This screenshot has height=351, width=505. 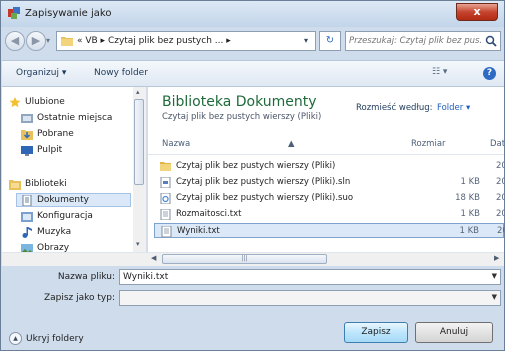 What do you see at coordinates (76, 135) in the screenshot?
I see `nav-item-downloads: Pobrane` at bounding box center [76, 135].